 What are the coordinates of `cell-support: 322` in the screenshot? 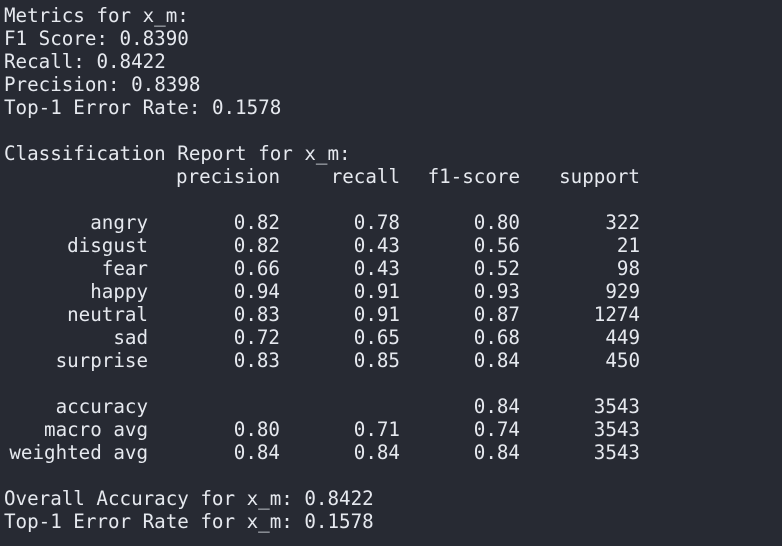 It's located at (622, 222).